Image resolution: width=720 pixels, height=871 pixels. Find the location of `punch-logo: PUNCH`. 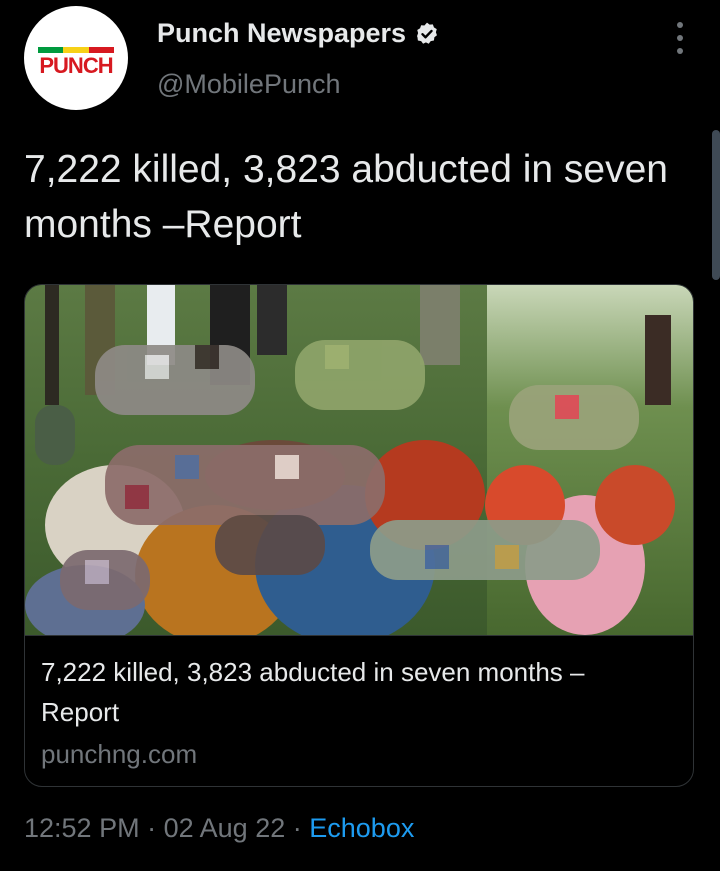

punch-logo: PUNCH is located at coordinates (76, 65).